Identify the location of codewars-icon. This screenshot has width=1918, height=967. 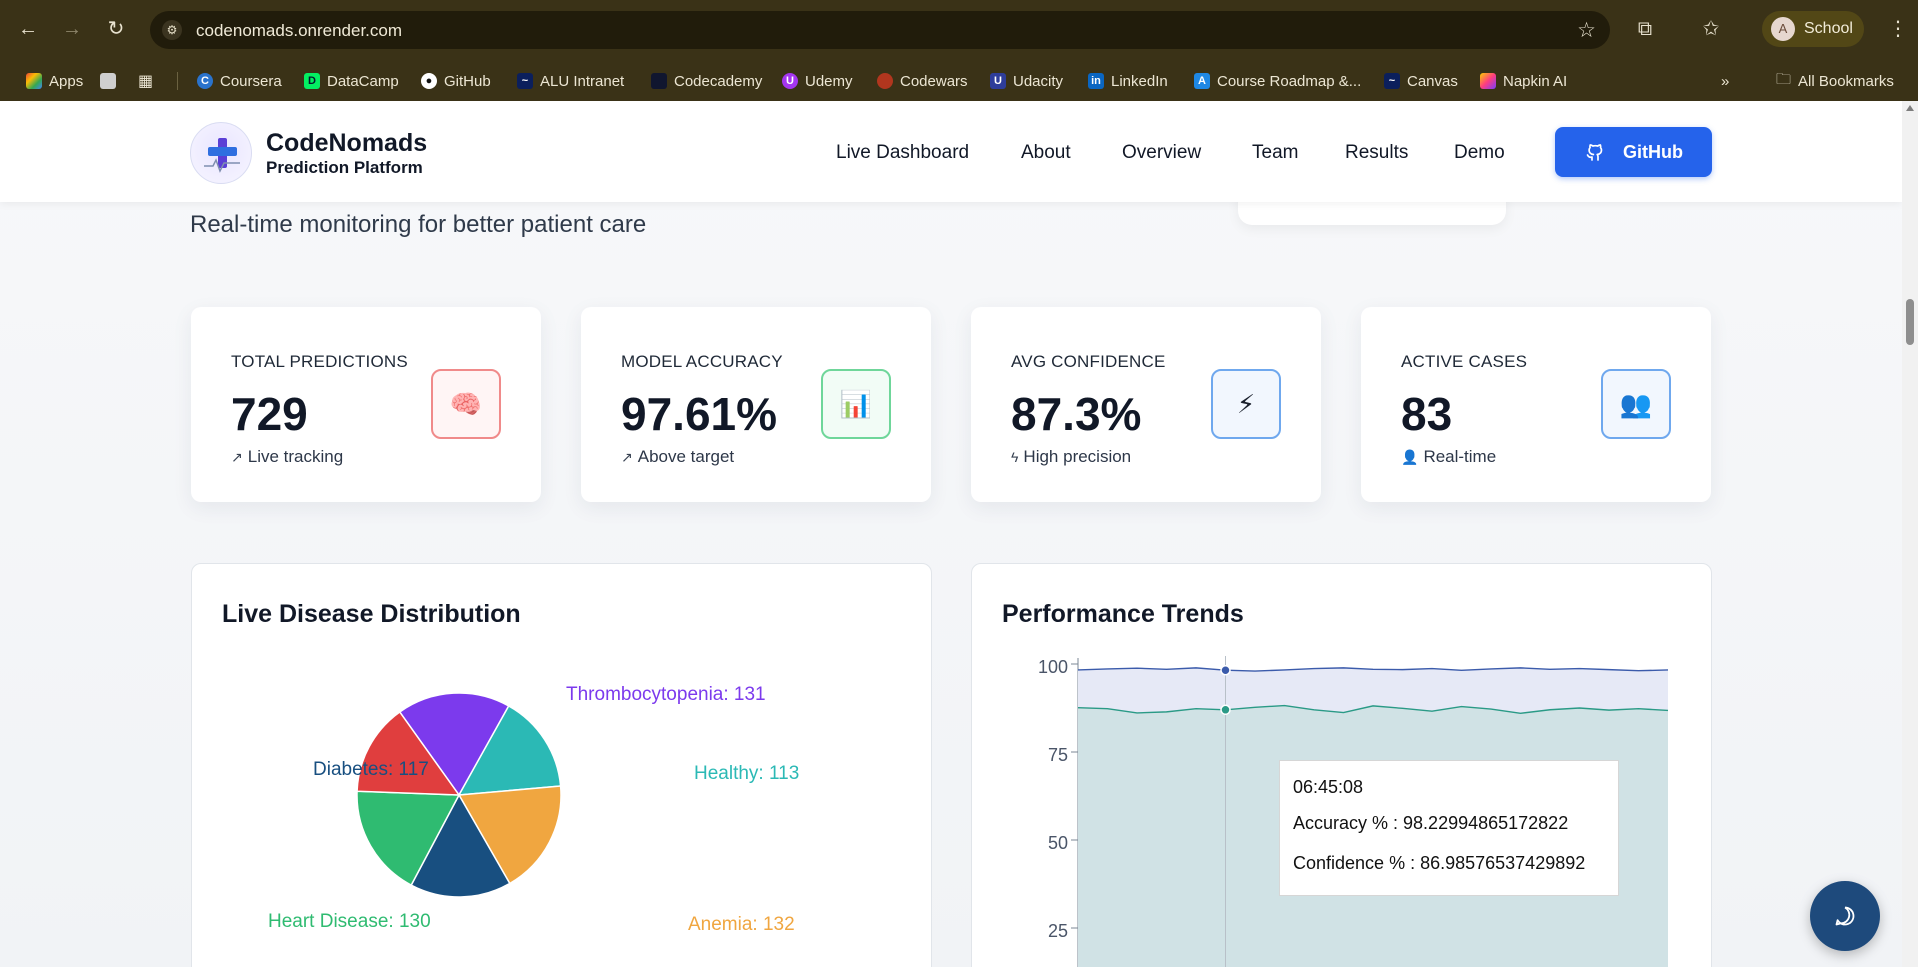
(885, 81).